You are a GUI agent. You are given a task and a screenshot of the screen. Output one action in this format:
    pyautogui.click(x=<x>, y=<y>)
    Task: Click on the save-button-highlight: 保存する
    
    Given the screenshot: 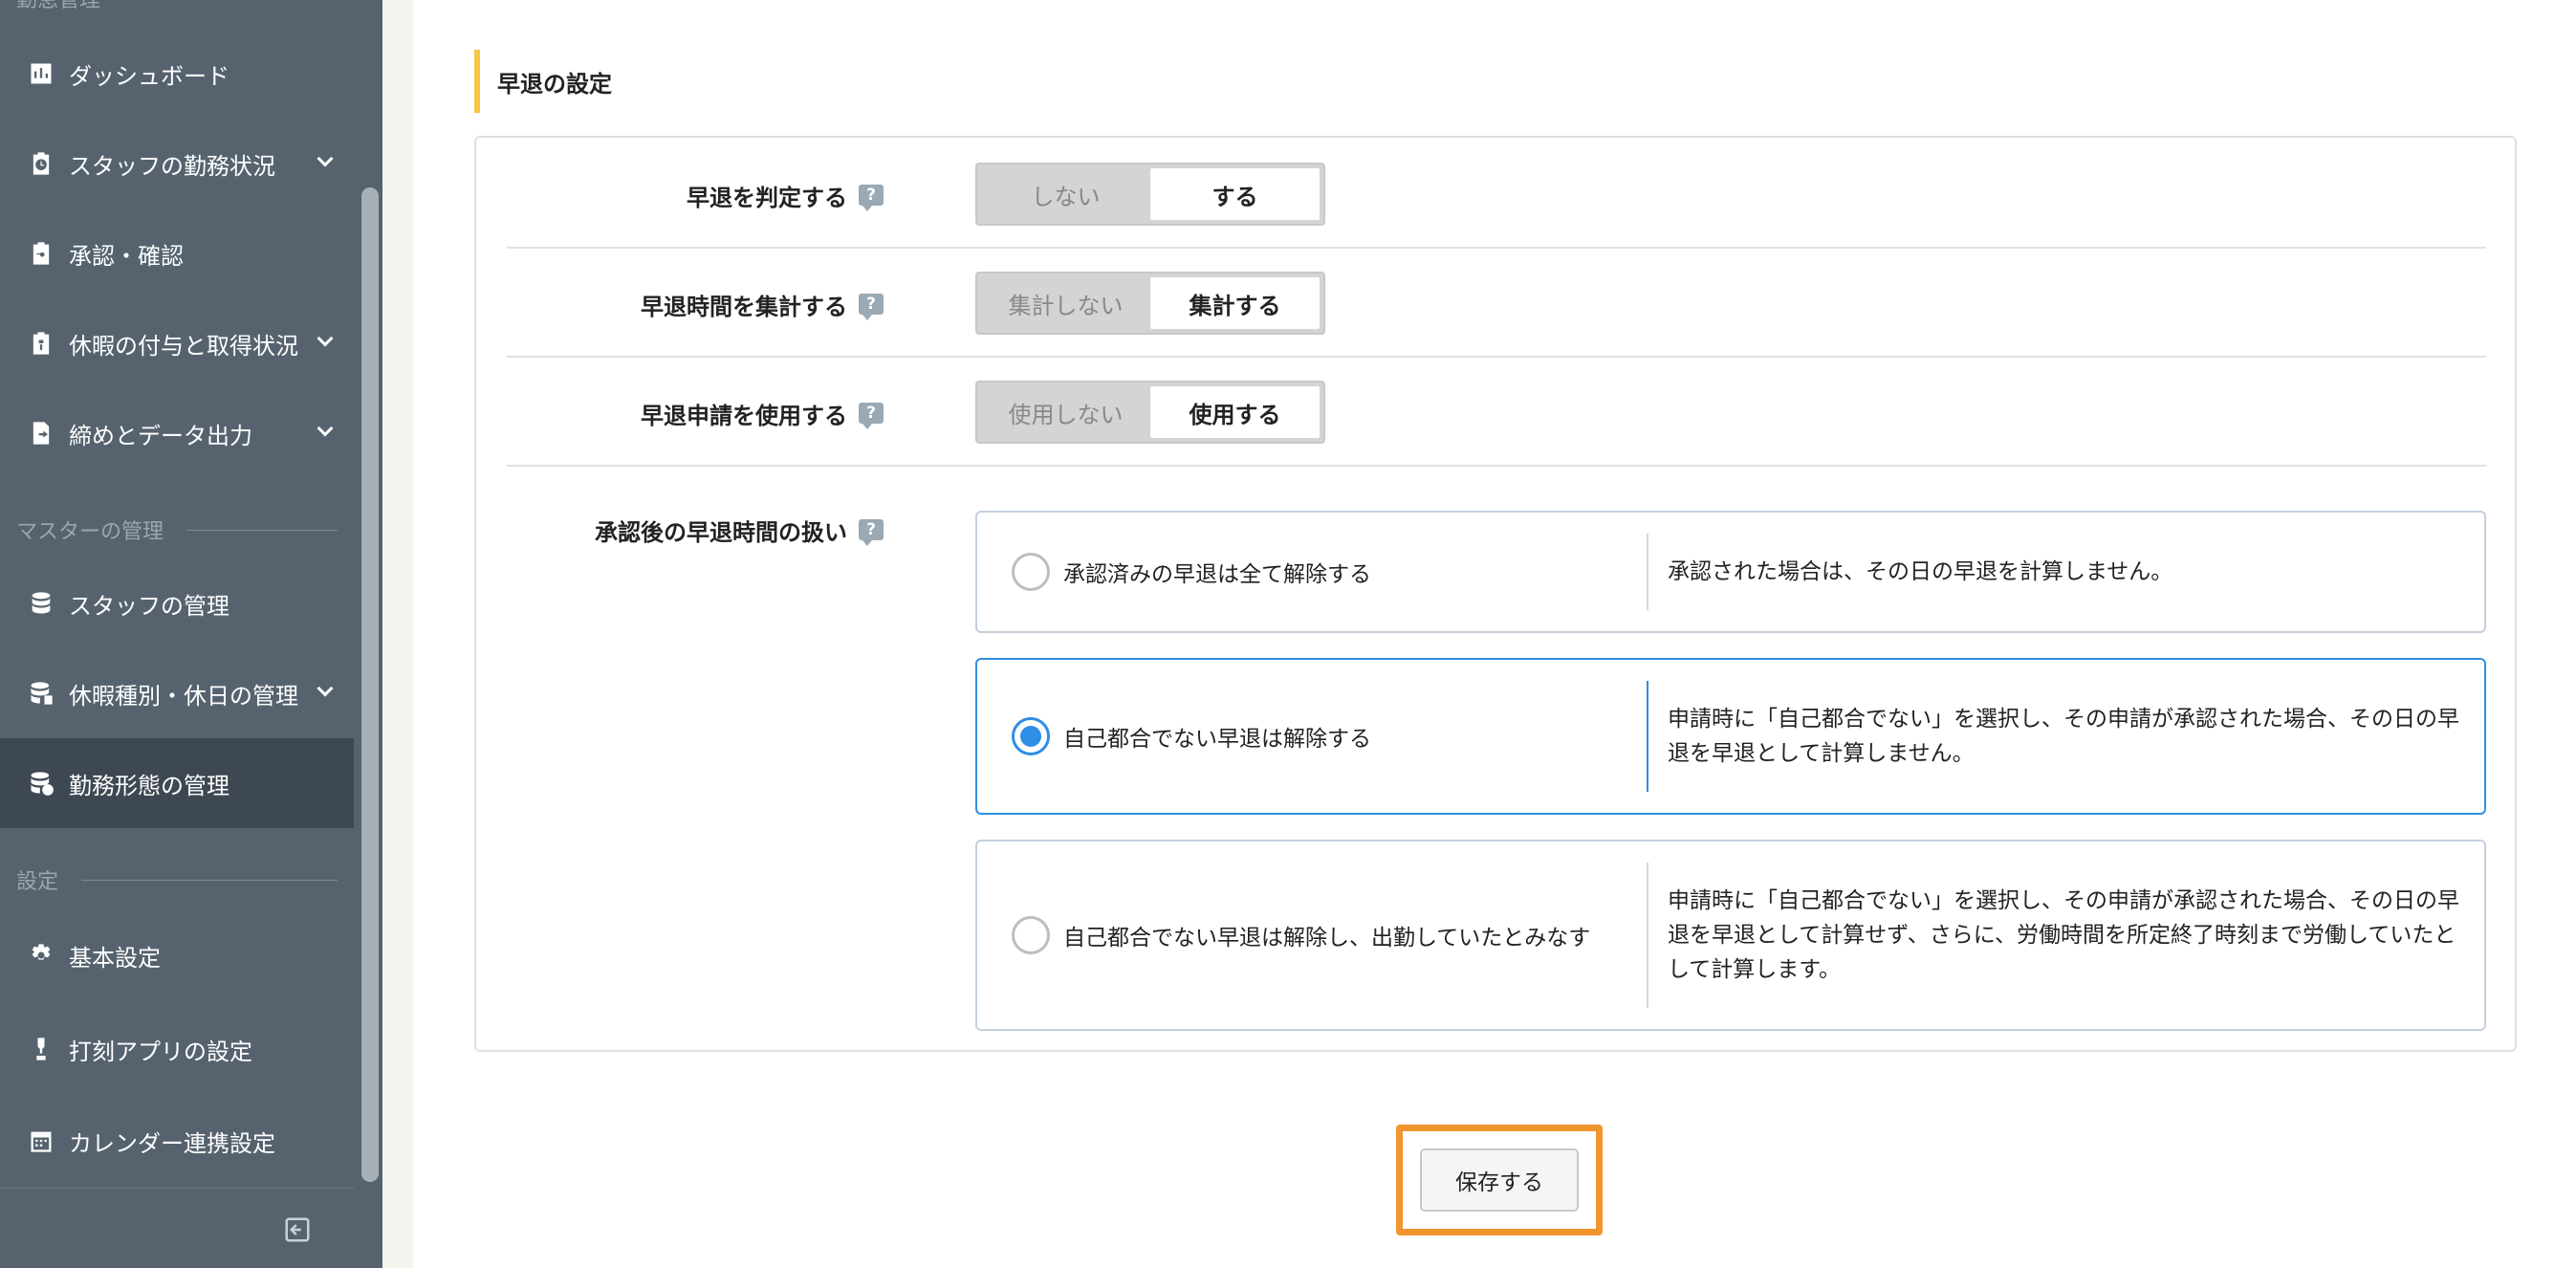 What is the action you would take?
    pyautogui.click(x=1499, y=1180)
    